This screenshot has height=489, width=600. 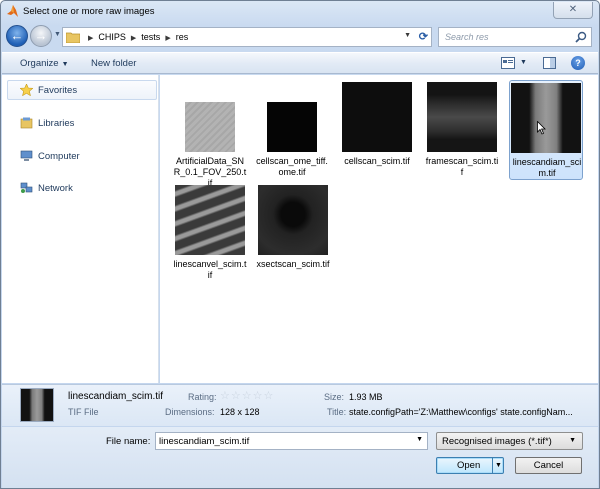 I want to click on nav-item-label: Favorites, so click(x=58, y=90).